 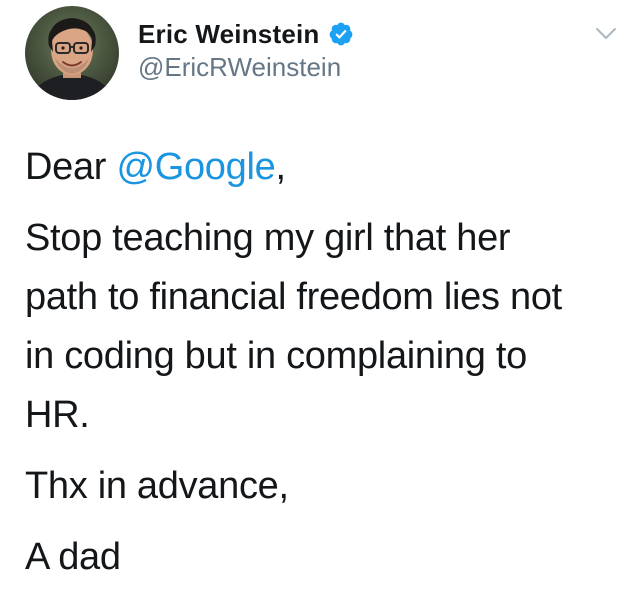 I want to click on avatar, so click(x=72, y=53).